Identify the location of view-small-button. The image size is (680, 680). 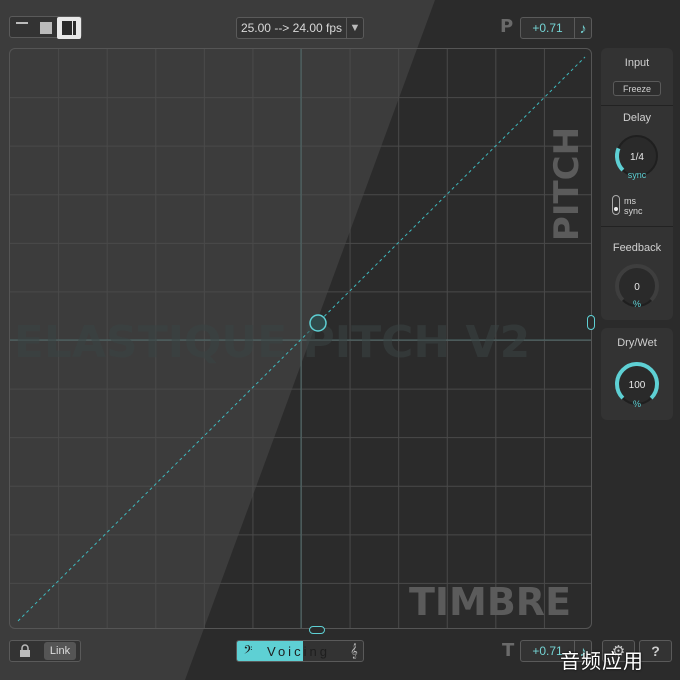
(22, 28).